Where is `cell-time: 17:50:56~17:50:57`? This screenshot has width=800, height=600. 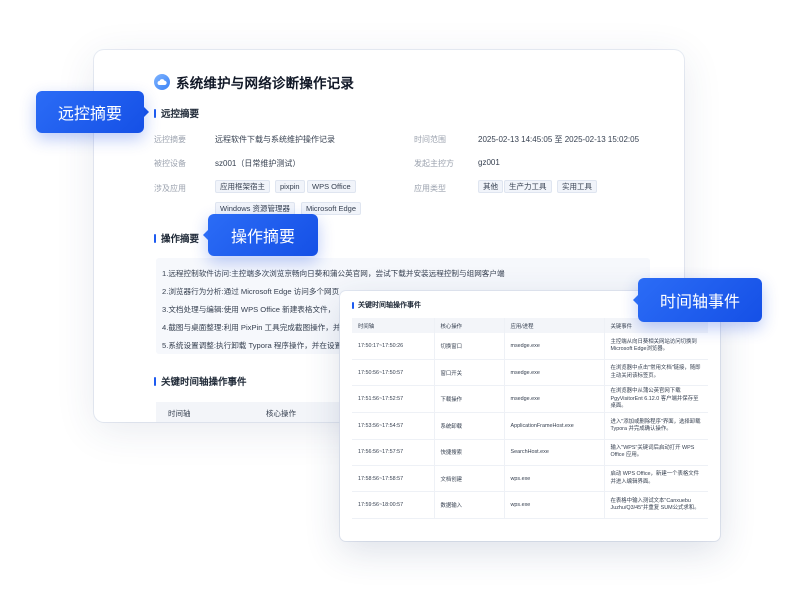 cell-time: 17:50:56~17:50:57 is located at coordinates (393, 373).